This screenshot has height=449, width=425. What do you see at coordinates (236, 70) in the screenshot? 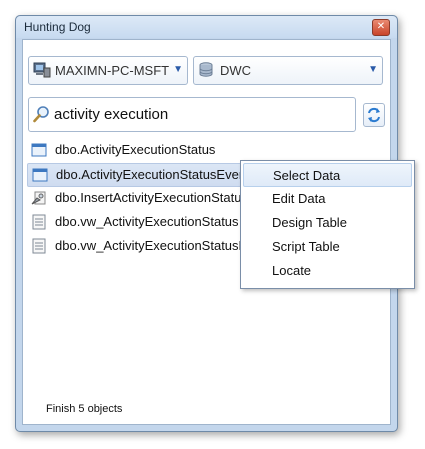
I see `database-name: DWC` at bounding box center [236, 70].